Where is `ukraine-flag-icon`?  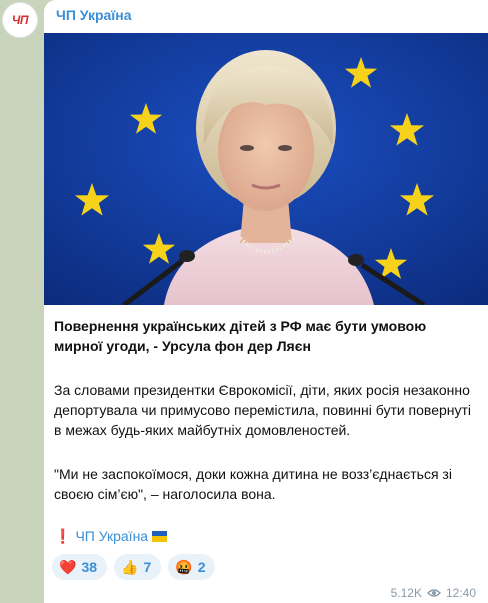
ukraine-flag-icon is located at coordinates (160, 536).